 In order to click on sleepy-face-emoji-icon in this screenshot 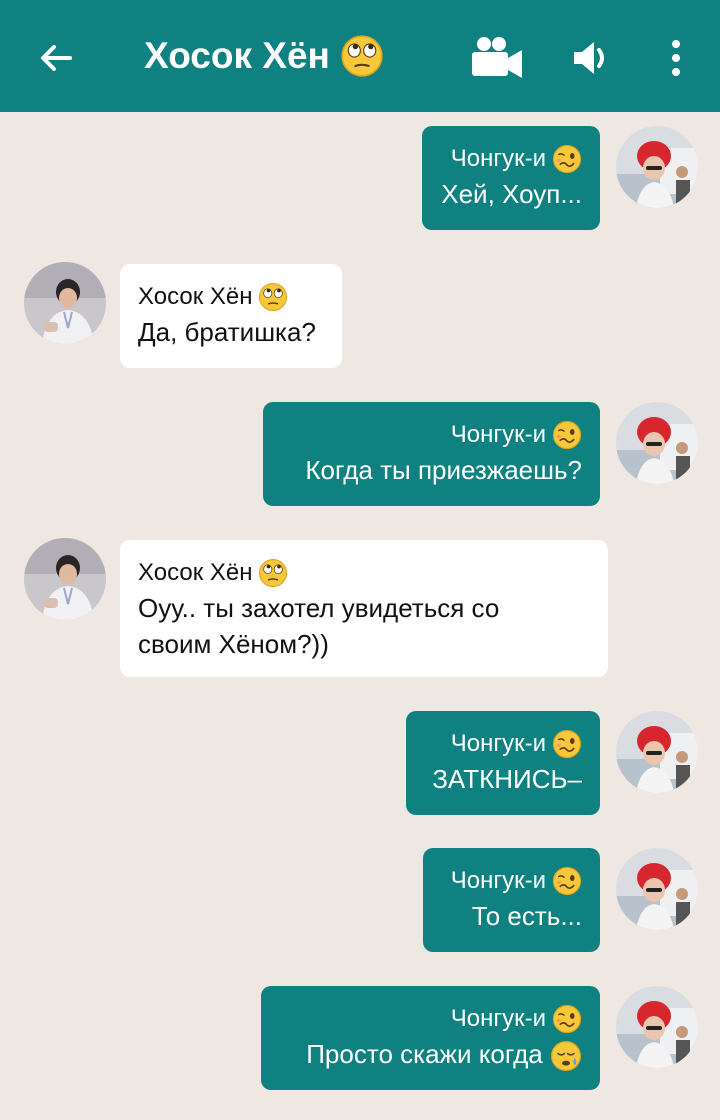, I will do `click(566, 1056)`.